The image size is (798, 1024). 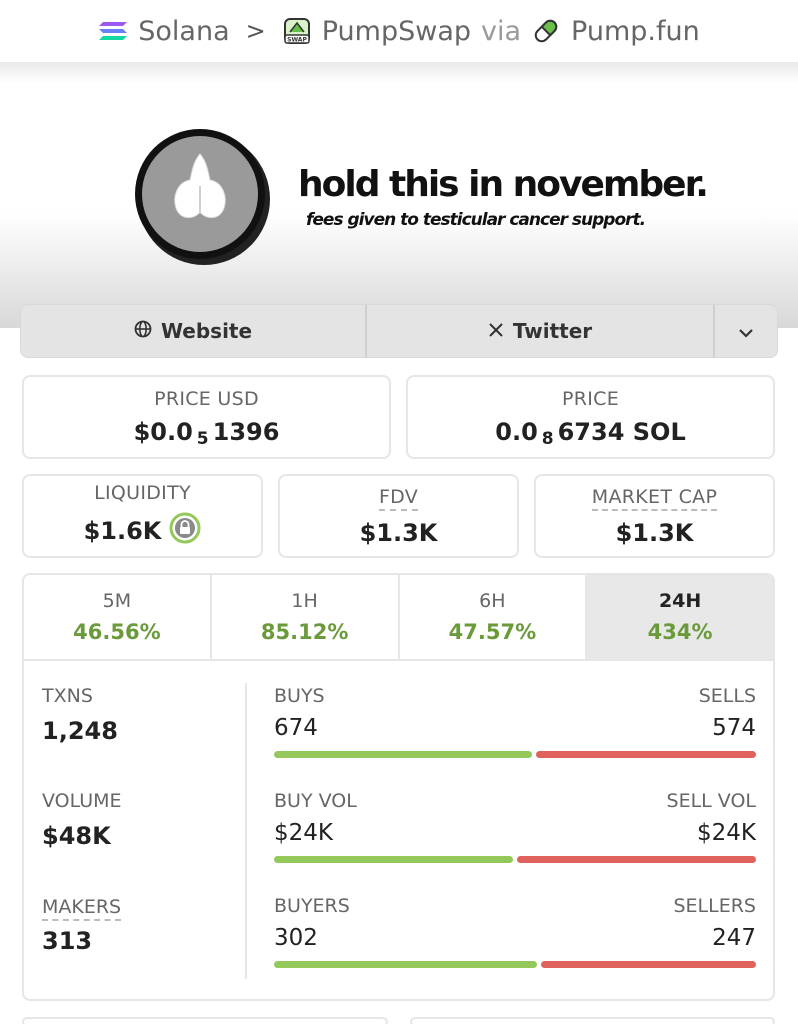 What do you see at coordinates (82, 908) in the screenshot?
I see `makers-label: MAKERS` at bounding box center [82, 908].